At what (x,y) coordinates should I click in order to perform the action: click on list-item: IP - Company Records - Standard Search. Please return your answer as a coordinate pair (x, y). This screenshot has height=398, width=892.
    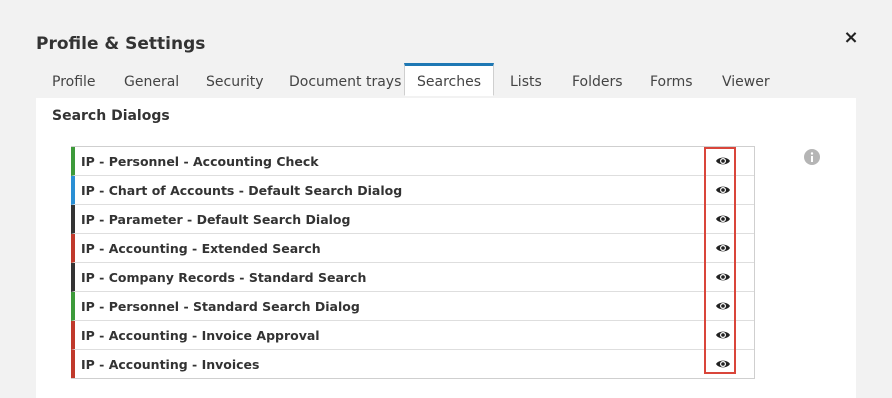
    Looking at the image, I should click on (412, 277).